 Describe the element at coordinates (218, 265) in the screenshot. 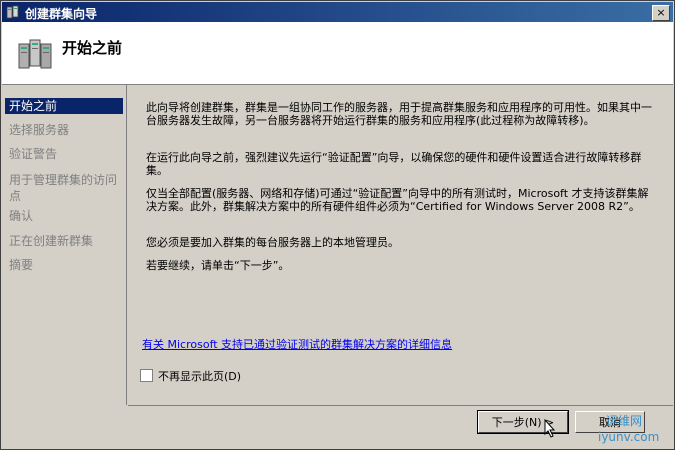

I see `continue-paragraph: 若要继续，请单击“下一步”。` at that location.